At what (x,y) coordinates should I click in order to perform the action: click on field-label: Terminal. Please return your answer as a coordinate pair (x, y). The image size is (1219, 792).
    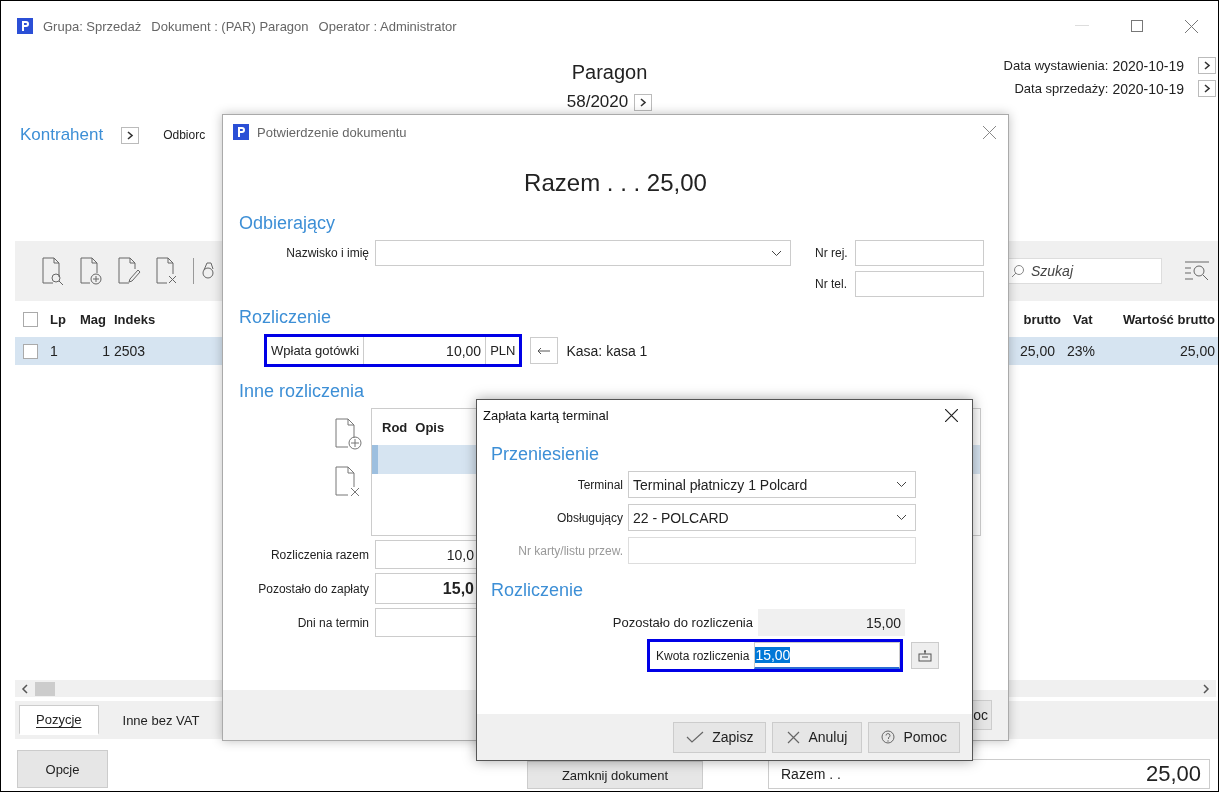
    Looking at the image, I should click on (600, 484).